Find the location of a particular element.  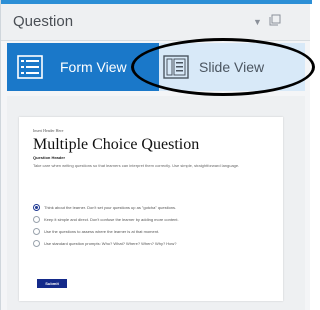

question-header: Question Header is located at coordinates (49, 157).